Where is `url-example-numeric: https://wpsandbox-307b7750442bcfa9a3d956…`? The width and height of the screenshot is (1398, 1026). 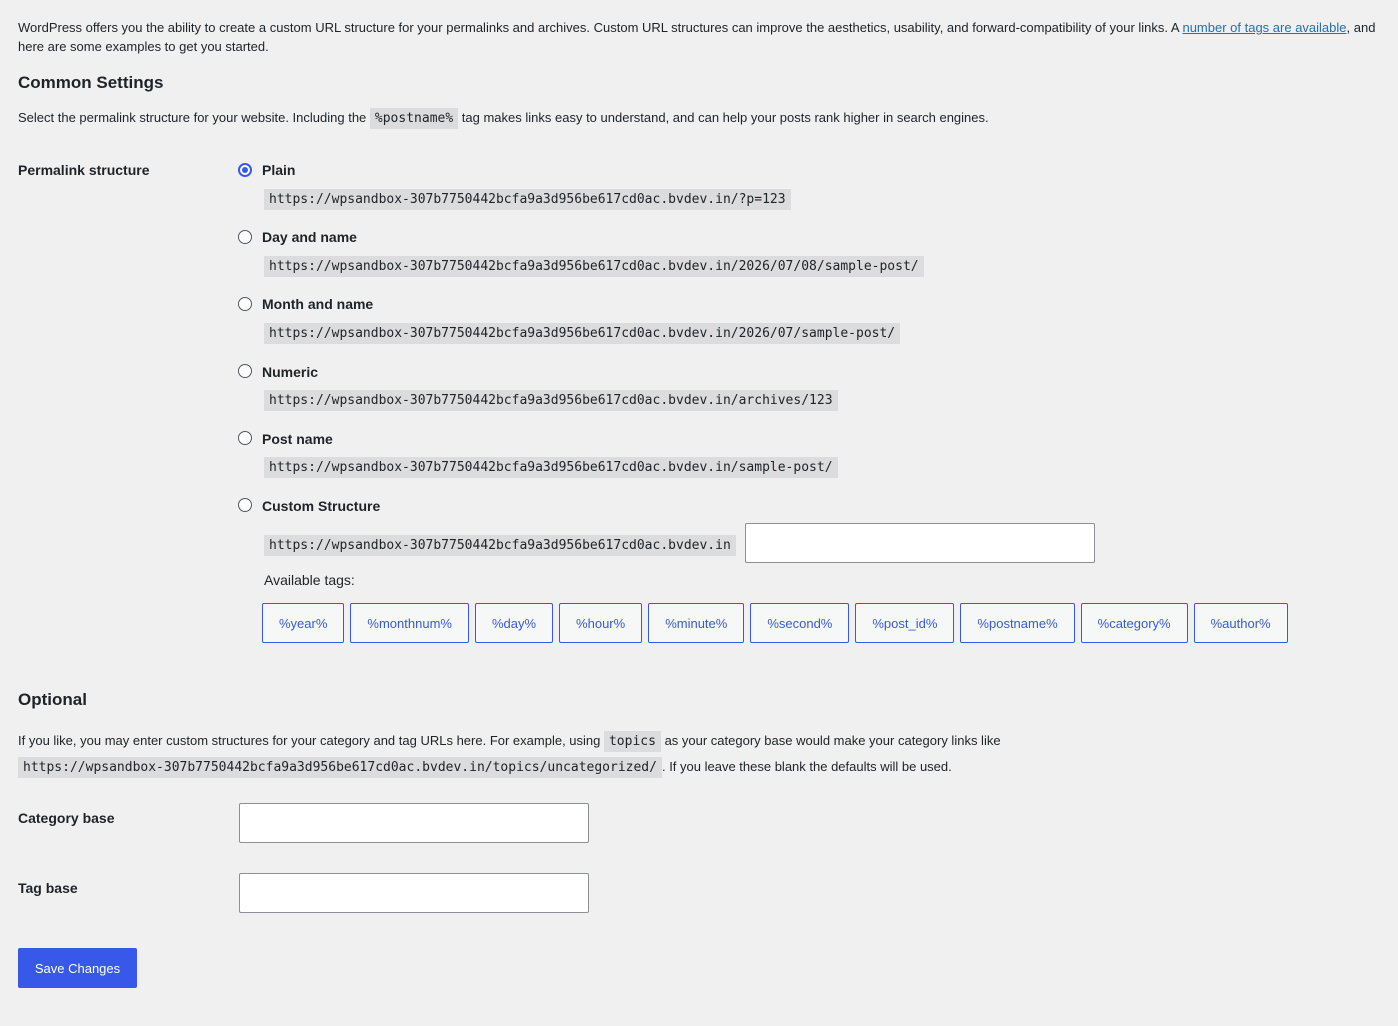
url-example-numeric: https://wpsandbox-307b7750442bcfa9a3d956… is located at coordinates (551, 400).